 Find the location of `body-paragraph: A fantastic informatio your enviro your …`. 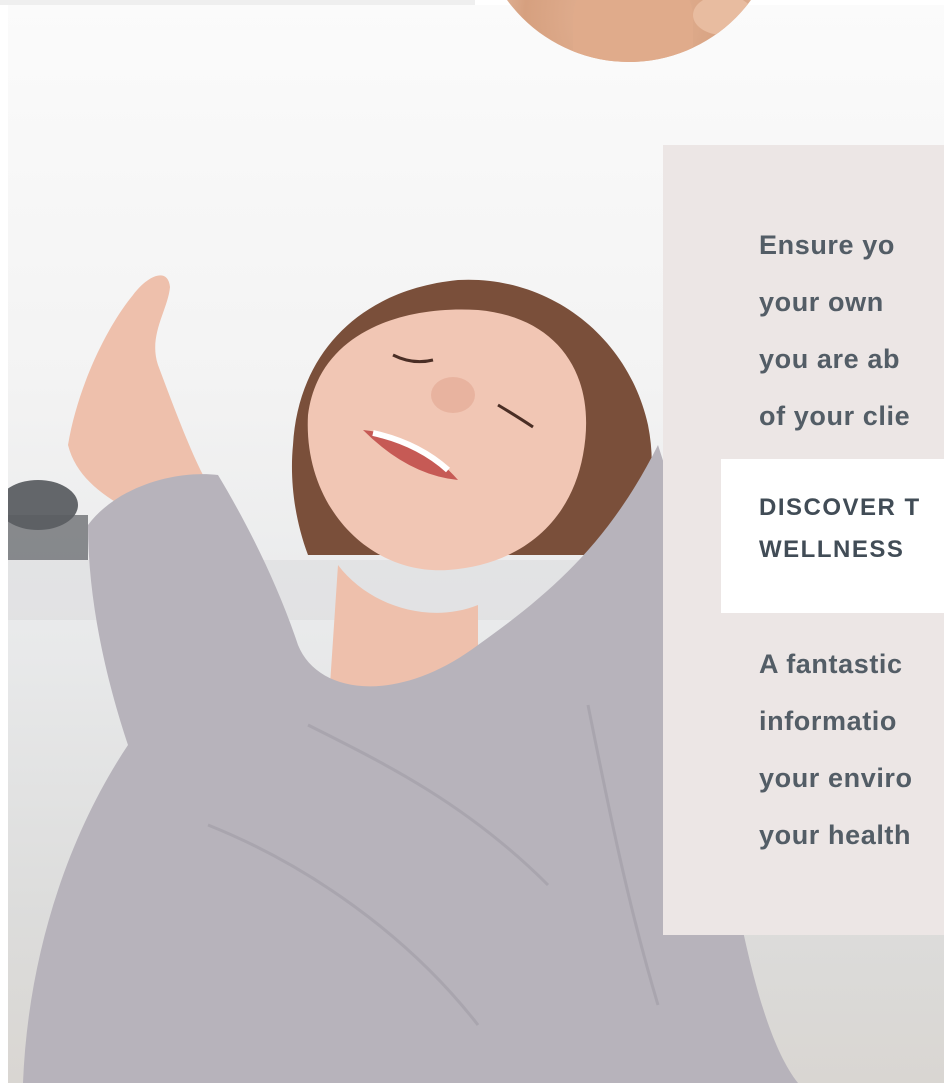

body-paragraph: A fantastic informatio your enviro your … is located at coordinates (836, 749).